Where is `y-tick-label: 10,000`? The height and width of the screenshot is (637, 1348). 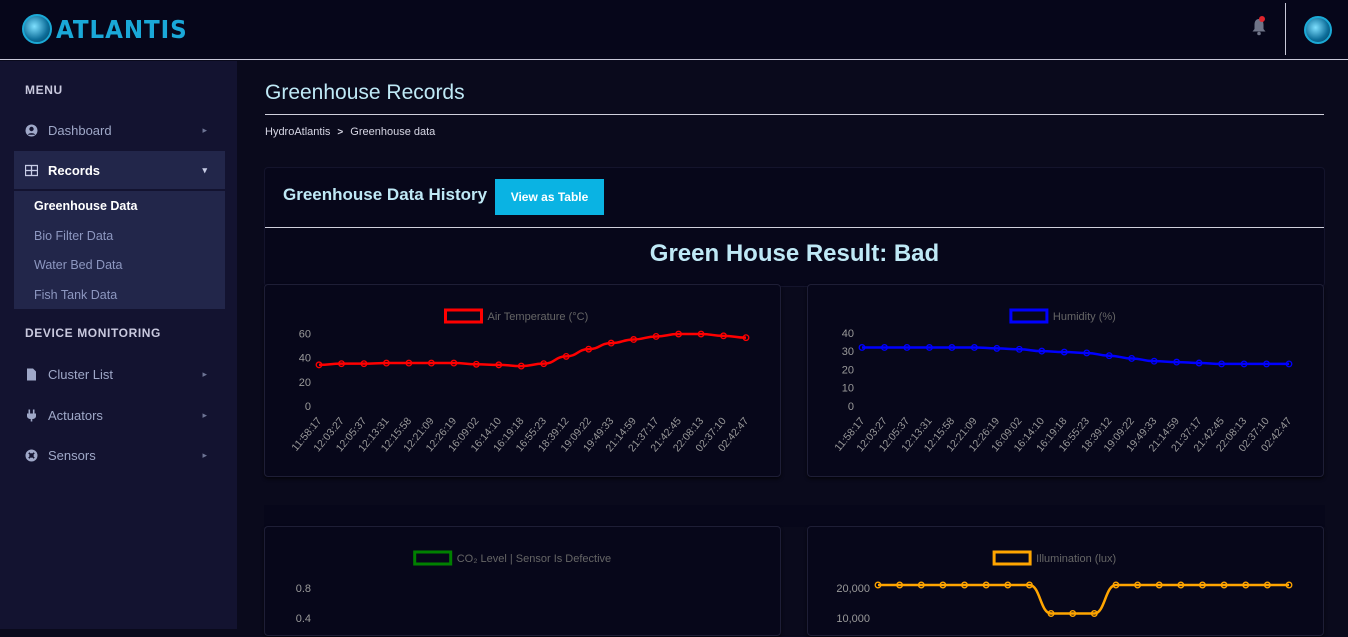
y-tick-label: 10,000 is located at coordinates (853, 619).